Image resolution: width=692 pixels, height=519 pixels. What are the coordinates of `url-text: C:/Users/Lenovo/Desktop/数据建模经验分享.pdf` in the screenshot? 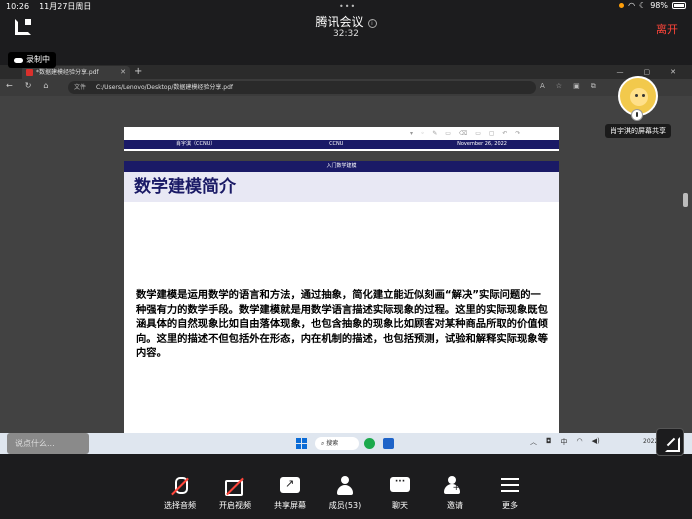 It's located at (164, 87).